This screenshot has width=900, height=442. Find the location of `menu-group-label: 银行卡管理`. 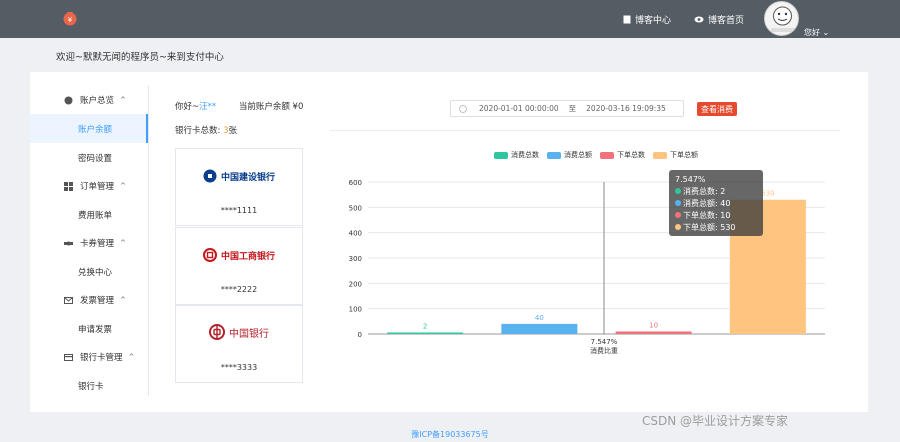

menu-group-label: 银行卡管理 is located at coordinates (101, 358).